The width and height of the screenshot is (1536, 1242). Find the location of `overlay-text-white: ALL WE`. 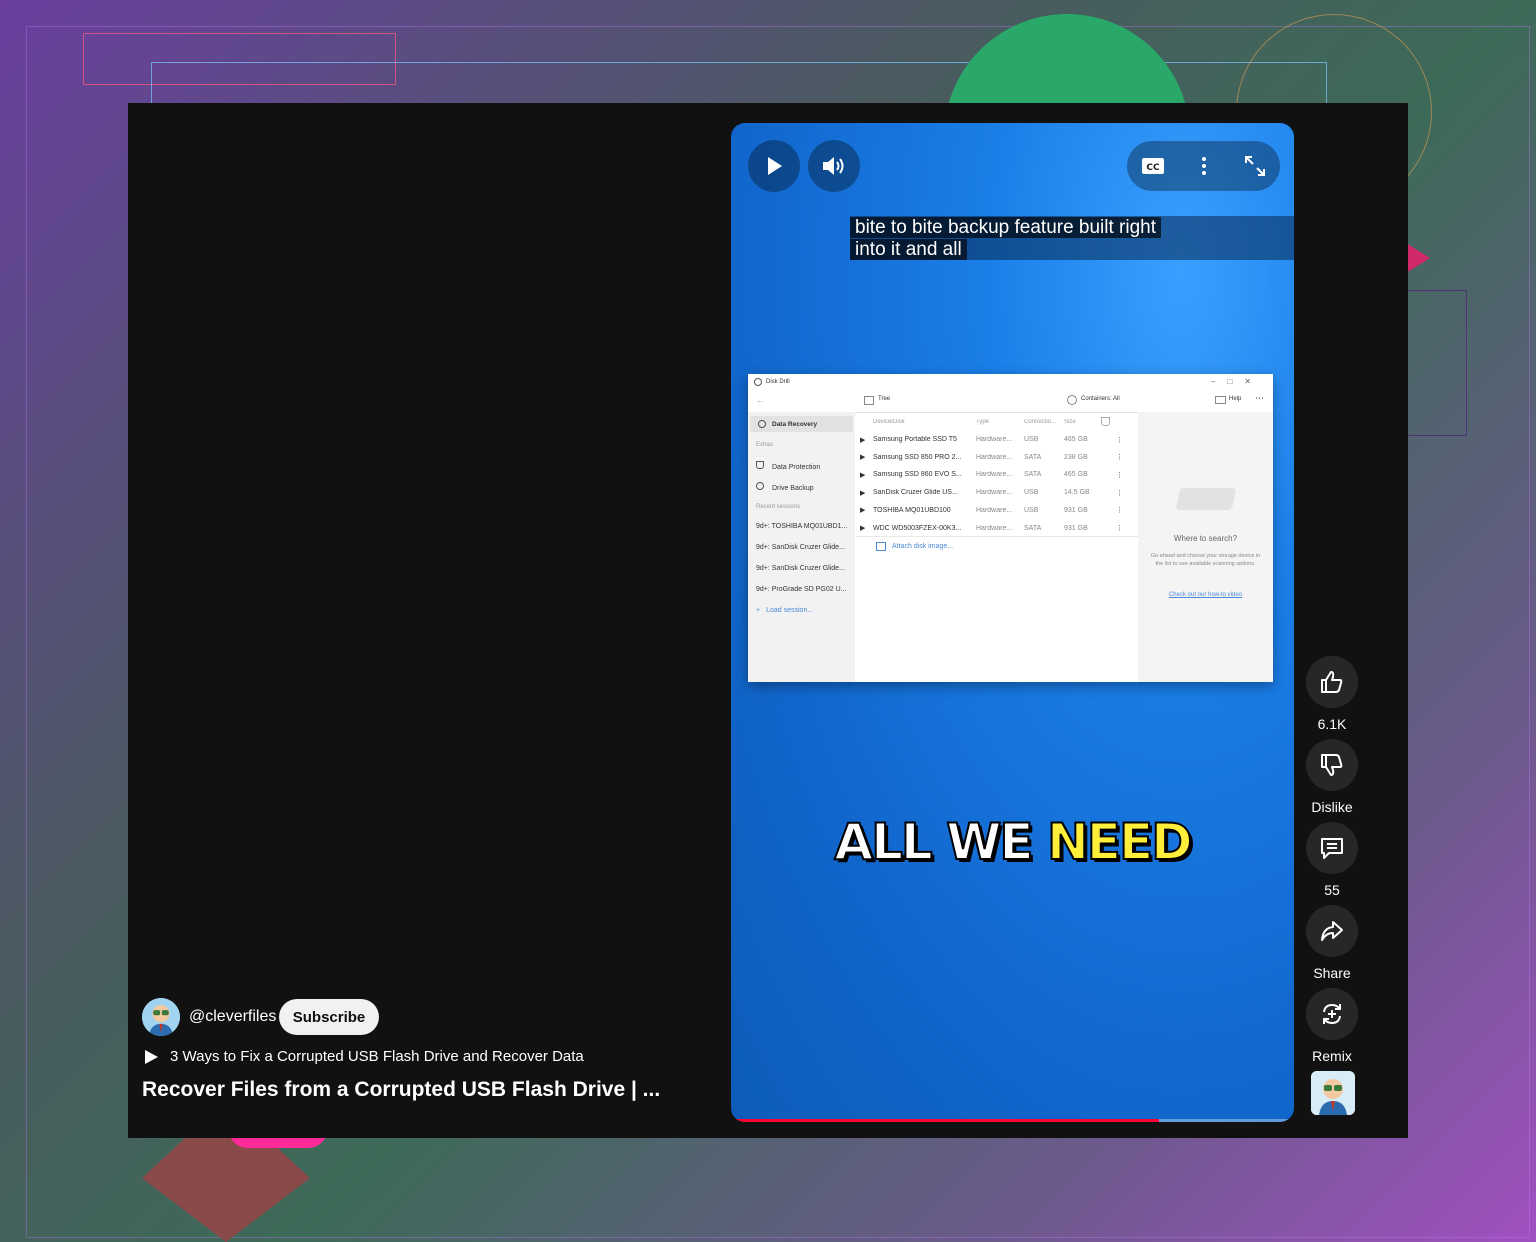

overlay-text-white: ALL WE is located at coordinates (933, 842).